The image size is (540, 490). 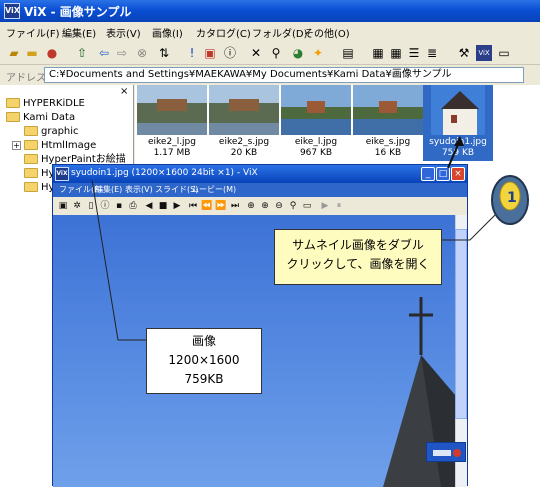 What do you see at coordinates (358, 245) in the screenshot?
I see `instruction-line-1: サムネイル画像をダブル` at bounding box center [358, 245].